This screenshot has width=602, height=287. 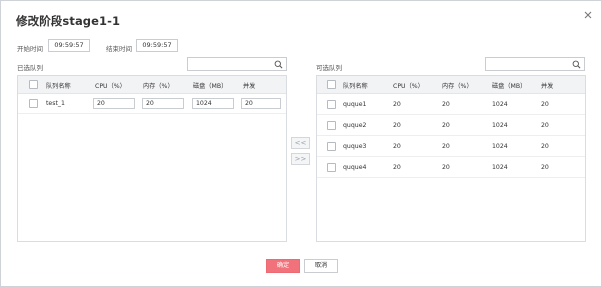 I want to click on queue-name: quque1, so click(x=355, y=104).